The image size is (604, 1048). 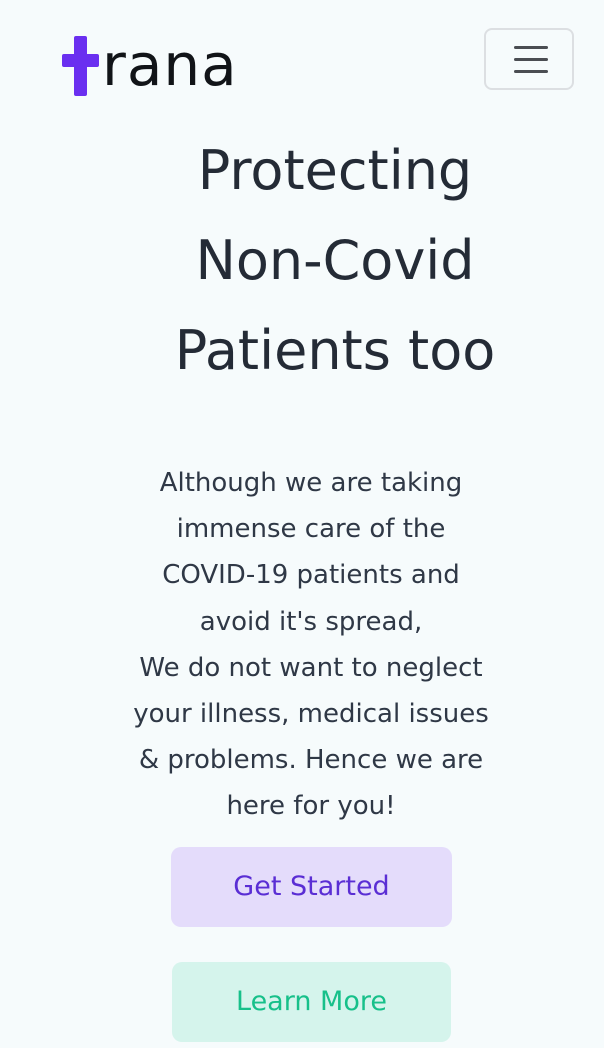 I want to click on description-line: avoid it's spread,, so click(x=311, y=621).